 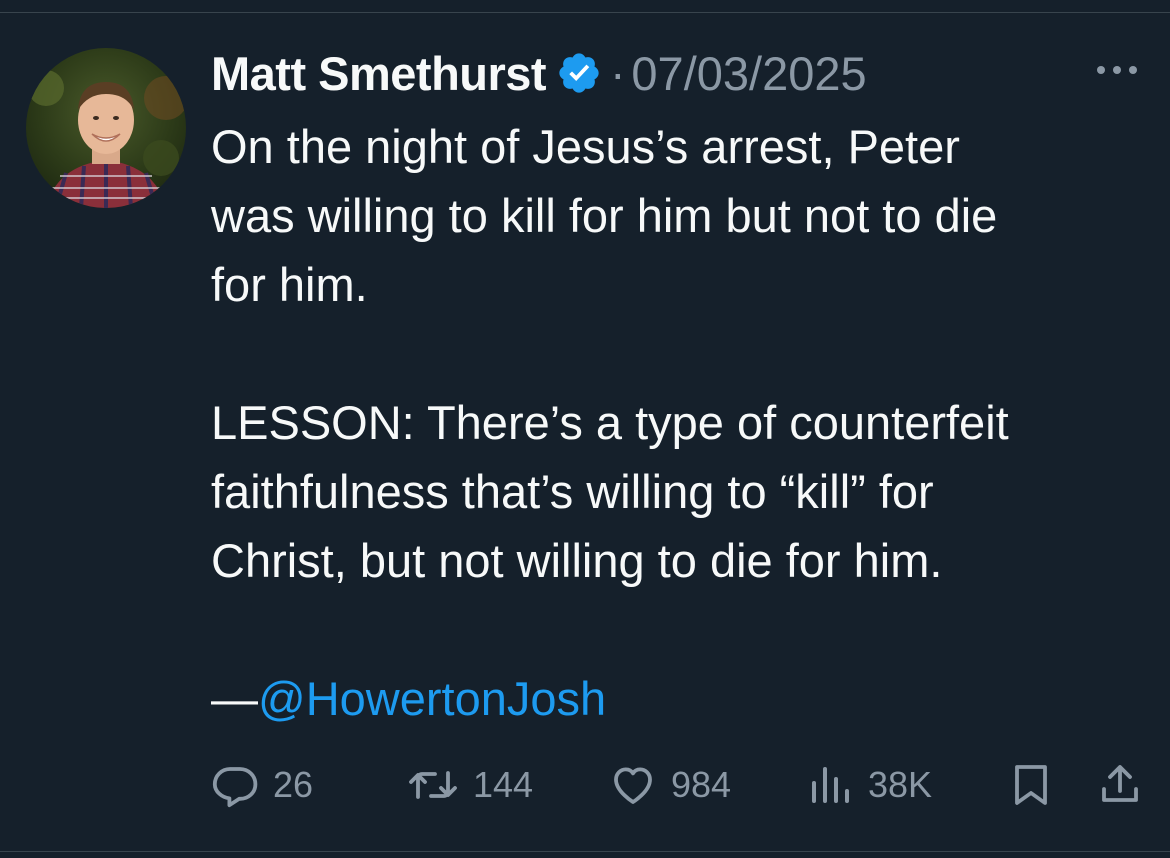 I want to click on bookmark-icon, so click(x=1031, y=785).